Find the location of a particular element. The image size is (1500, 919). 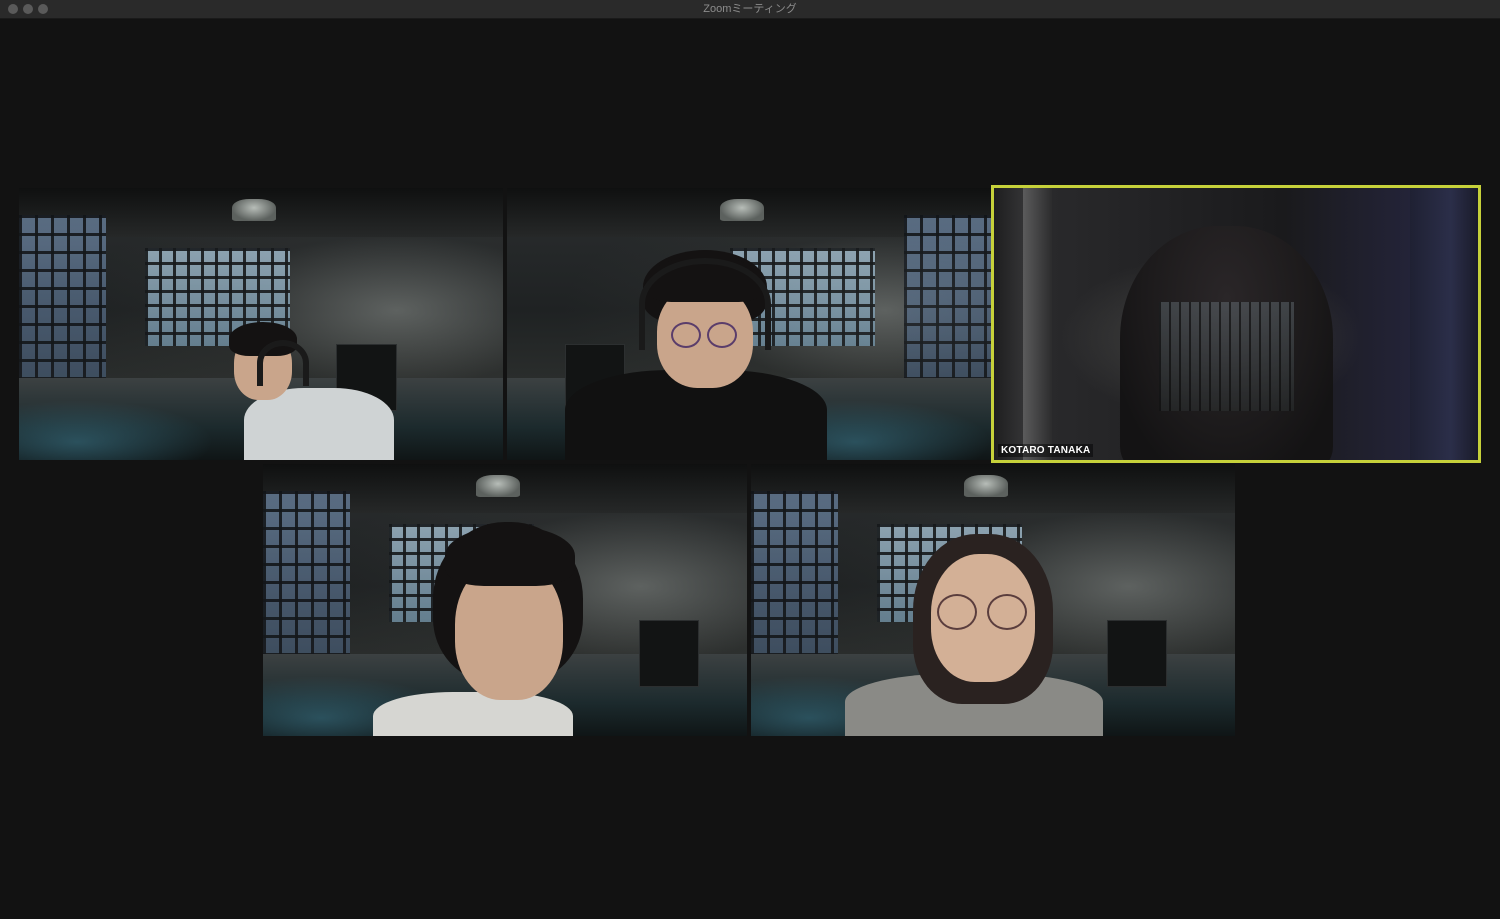

title-bar: Zoomミーティング is located at coordinates (750, 9).